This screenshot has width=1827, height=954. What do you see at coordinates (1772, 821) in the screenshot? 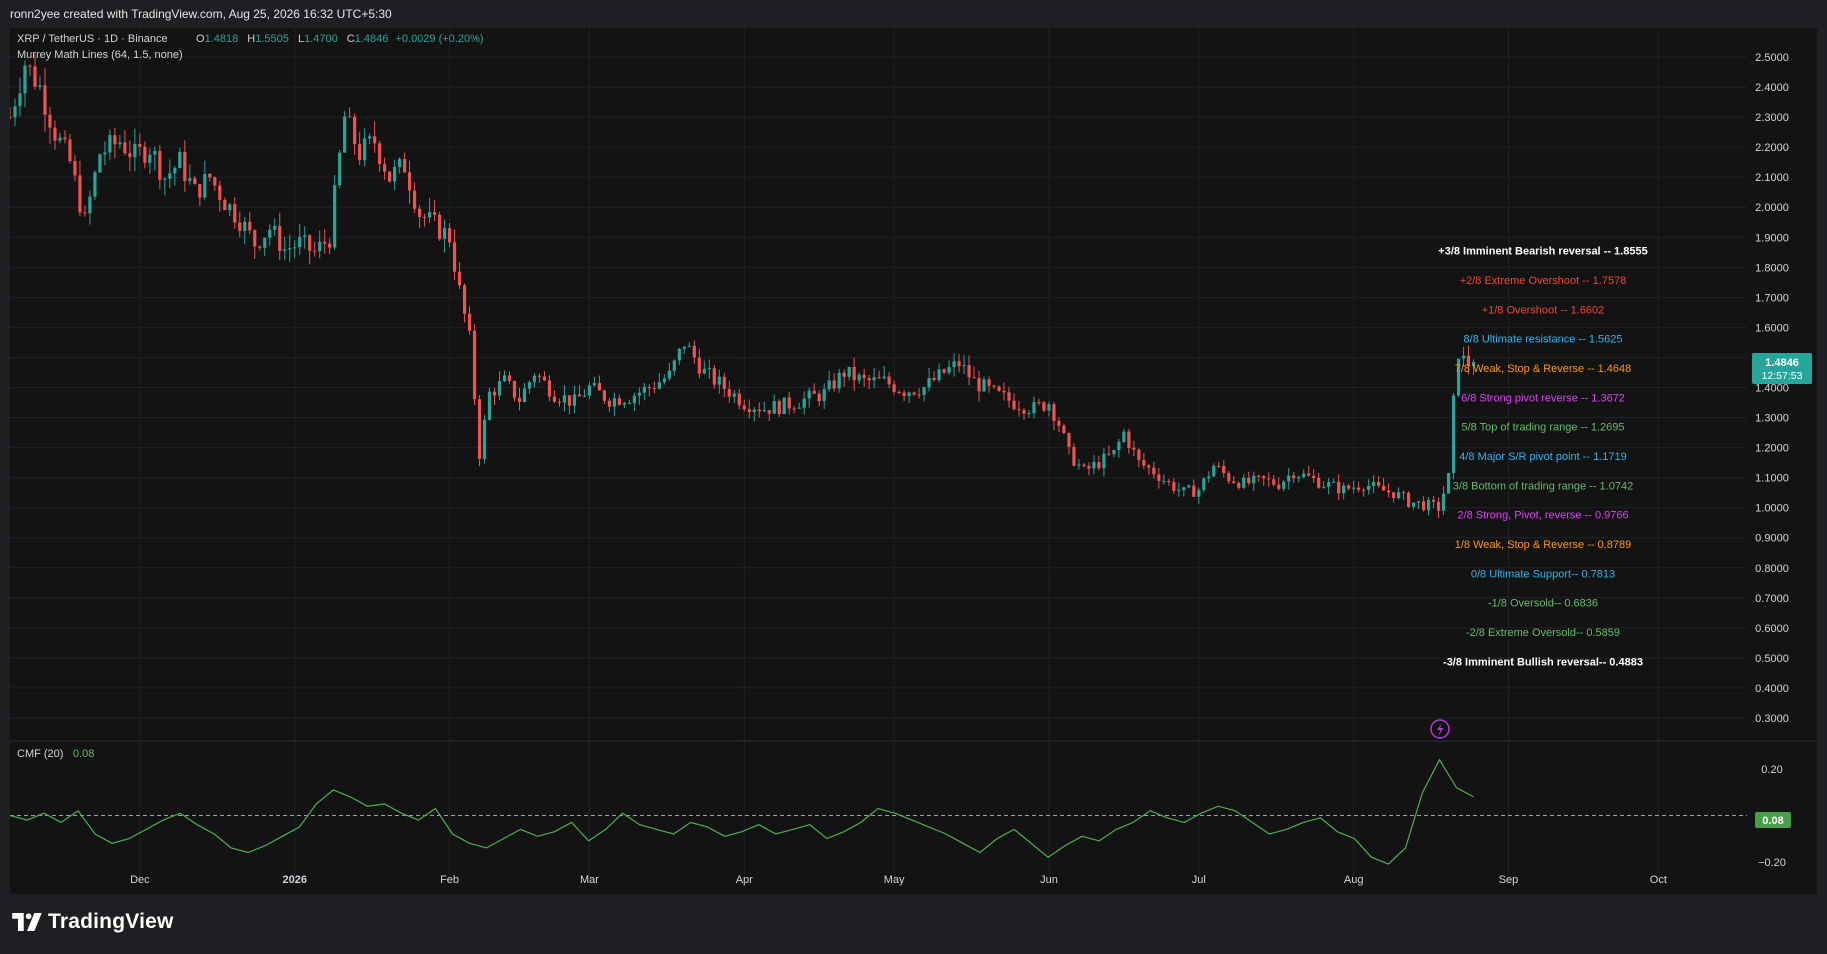
I see `cmf-last-value: 0.08` at bounding box center [1772, 821].